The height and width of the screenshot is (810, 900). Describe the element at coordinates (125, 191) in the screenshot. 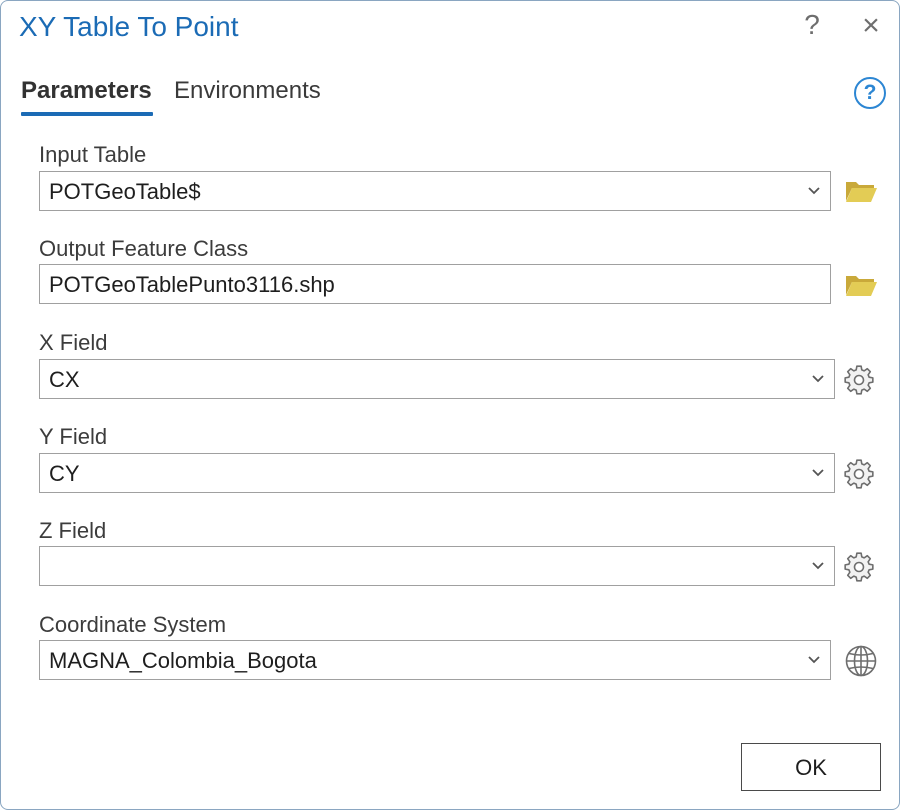

I see `input-table-value: POTGeoTable$` at that location.